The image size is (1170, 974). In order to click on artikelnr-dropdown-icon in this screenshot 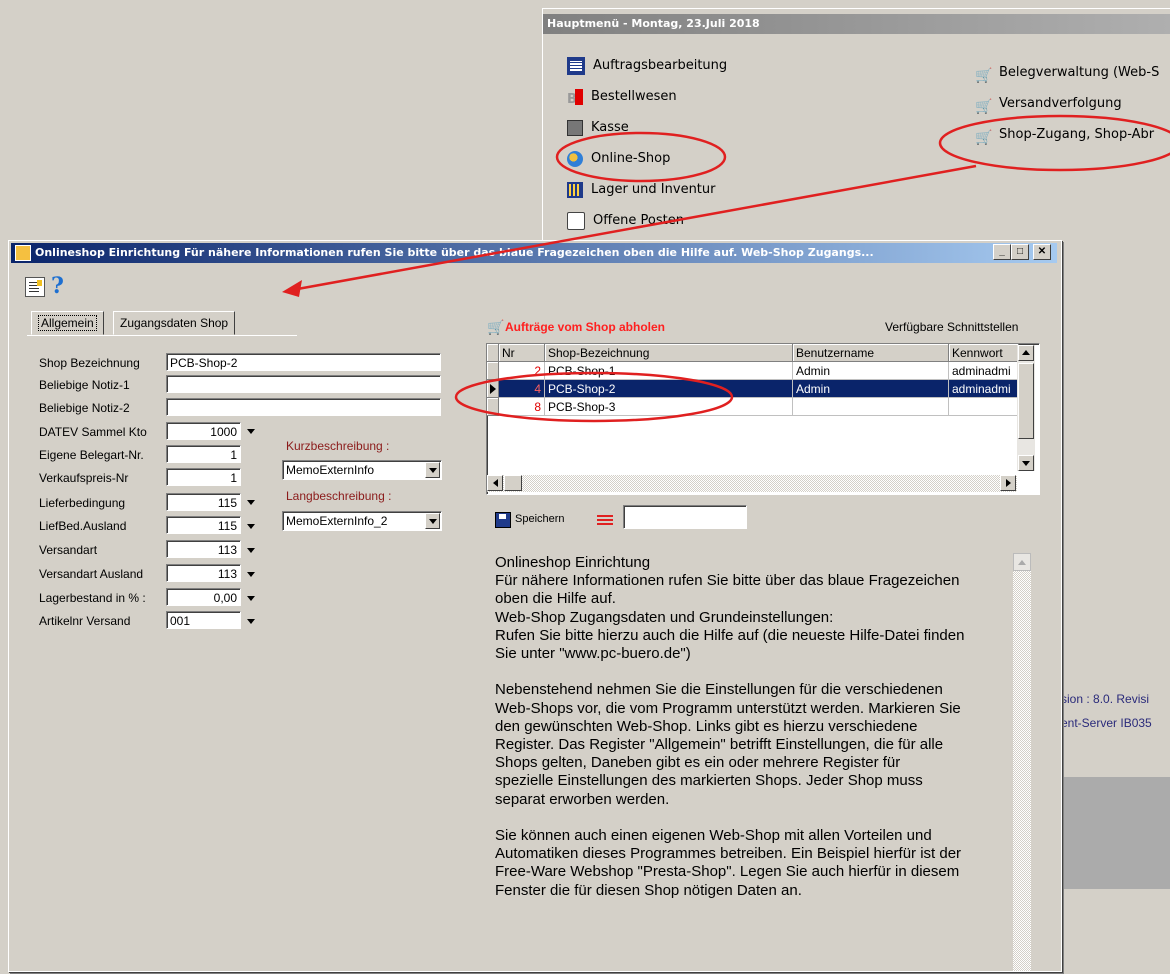, I will do `click(251, 621)`.